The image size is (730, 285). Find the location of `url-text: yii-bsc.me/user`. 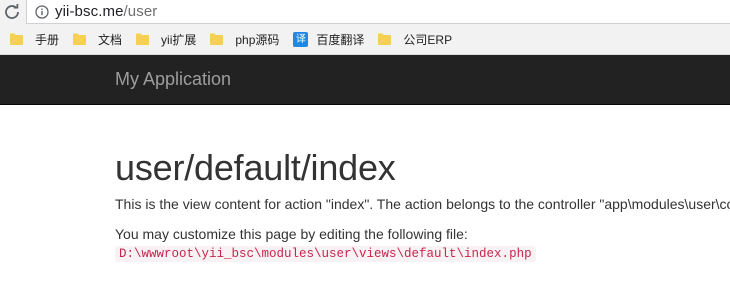

url-text: yii-bsc.me/user is located at coordinates (106, 11).